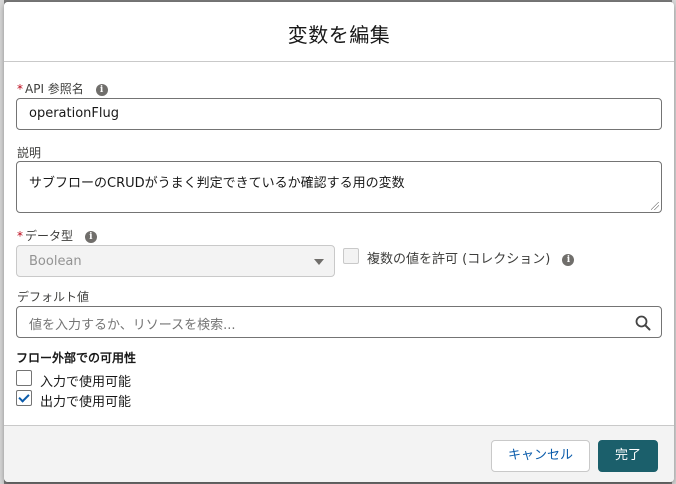  What do you see at coordinates (74, 113) in the screenshot?
I see `api-name-value: operationFlug` at bounding box center [74, 113].